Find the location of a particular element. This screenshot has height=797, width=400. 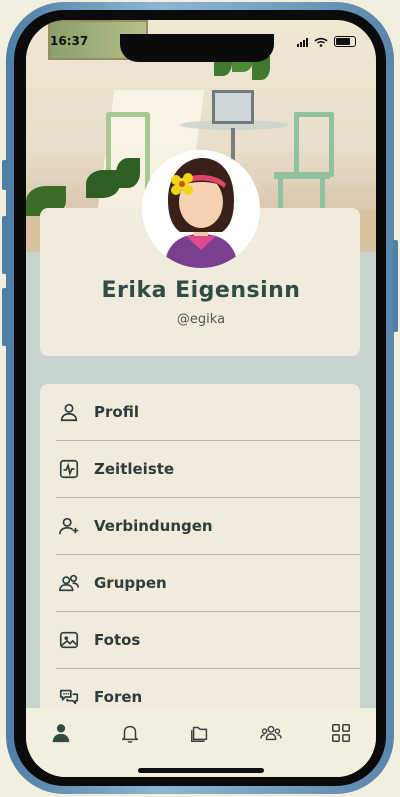

menu-item-zeitleiste: Zeitleiste is located at coordinates (208, 469).